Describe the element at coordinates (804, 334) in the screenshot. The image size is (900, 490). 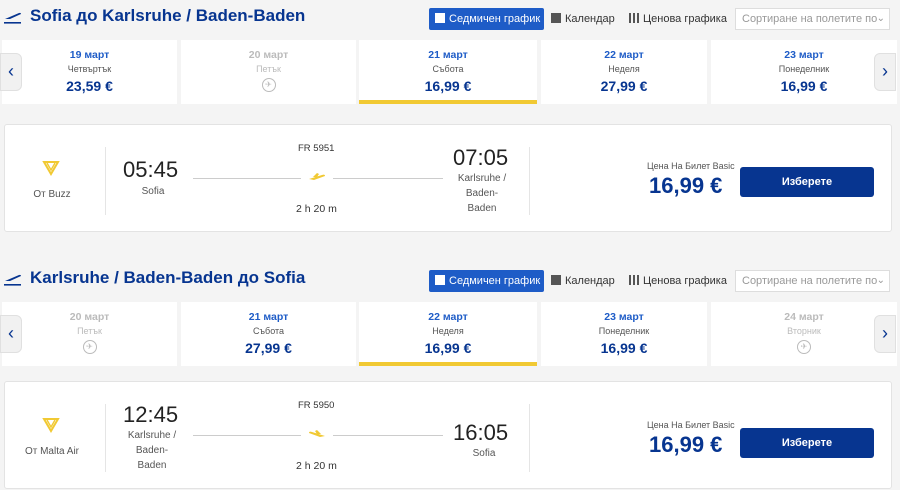
I see `day-tab: 24 март Вторник ✈` at that location.